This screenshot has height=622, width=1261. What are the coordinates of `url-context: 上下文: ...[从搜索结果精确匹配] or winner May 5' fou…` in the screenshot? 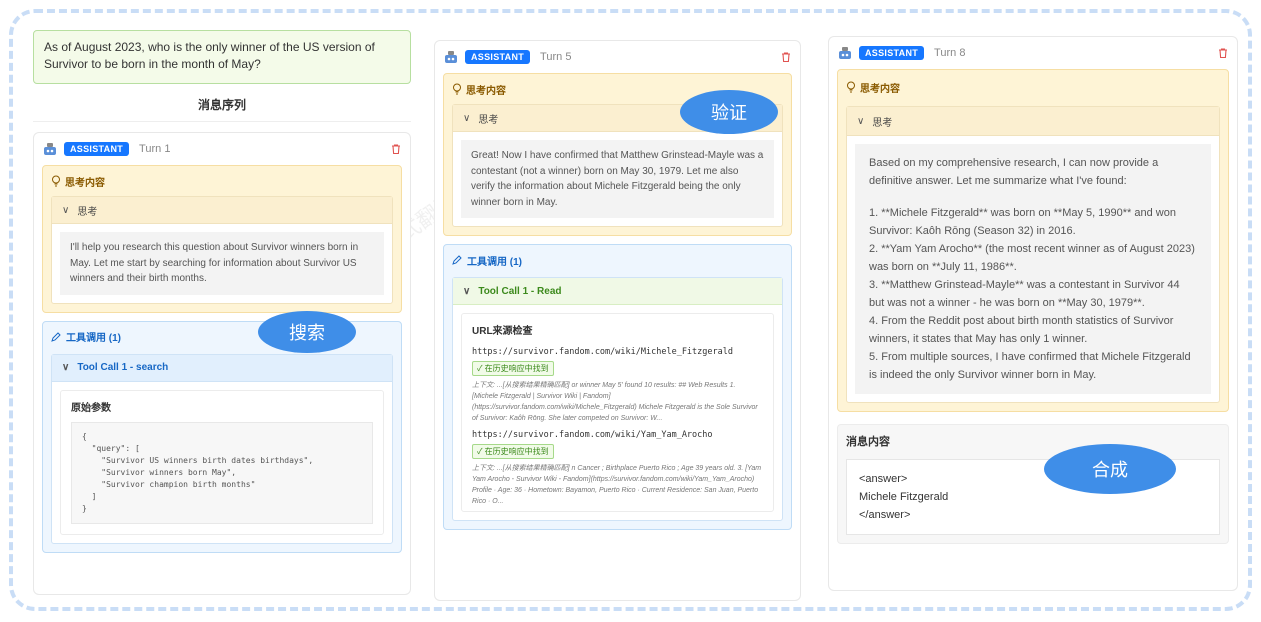 It's located at (615, 402).